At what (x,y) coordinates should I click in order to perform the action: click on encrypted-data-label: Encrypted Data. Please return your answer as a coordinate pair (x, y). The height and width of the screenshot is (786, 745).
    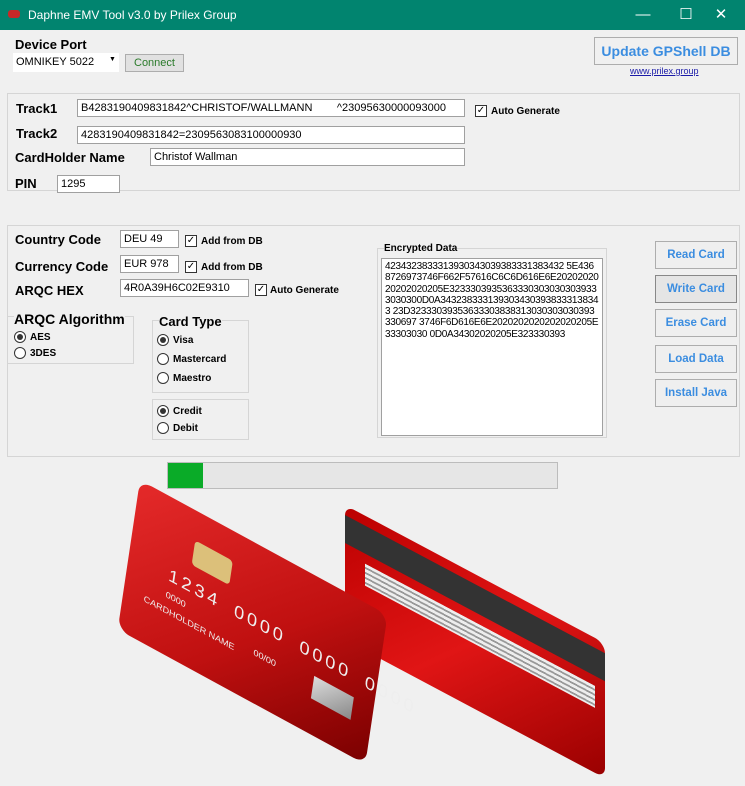
    Looking at the image, I should click on (421, 248).